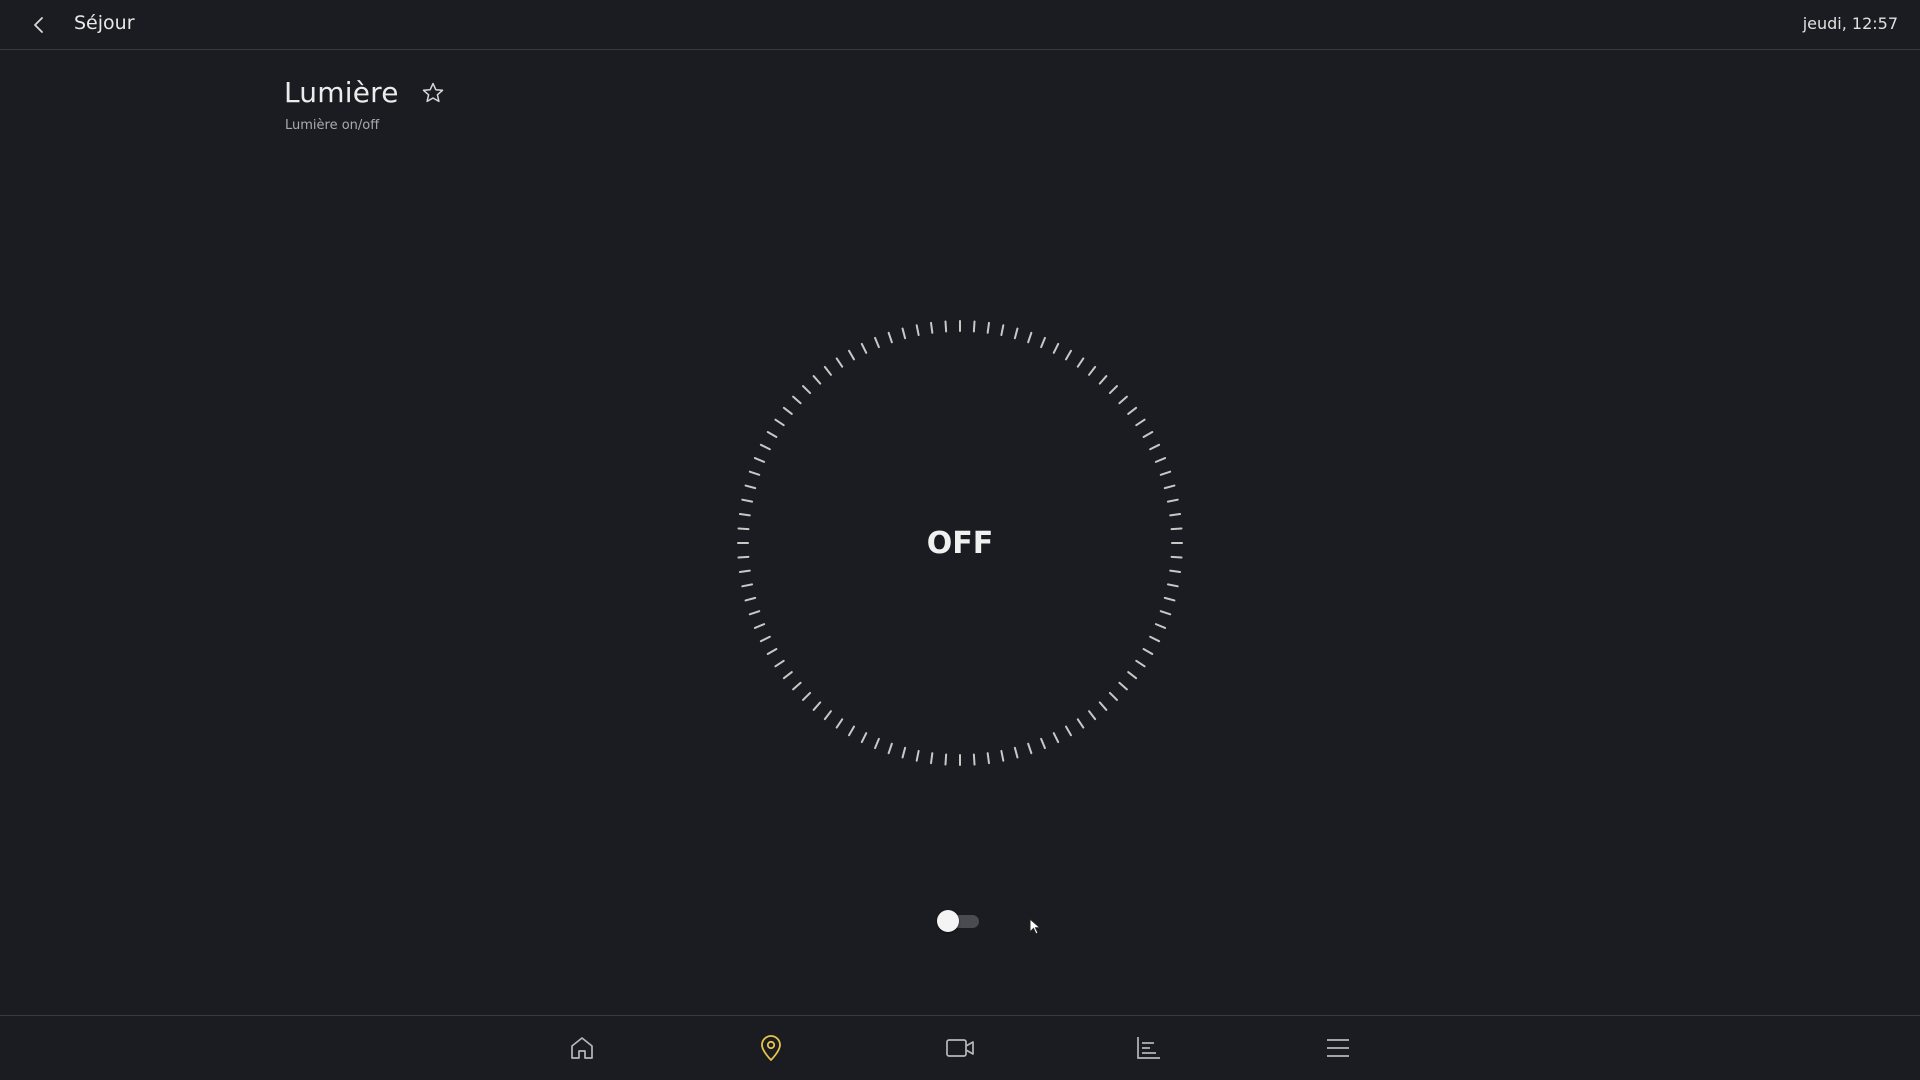 The image size is (1920, 1080). I want to click on device-title: Lumière, so click(341, 92).